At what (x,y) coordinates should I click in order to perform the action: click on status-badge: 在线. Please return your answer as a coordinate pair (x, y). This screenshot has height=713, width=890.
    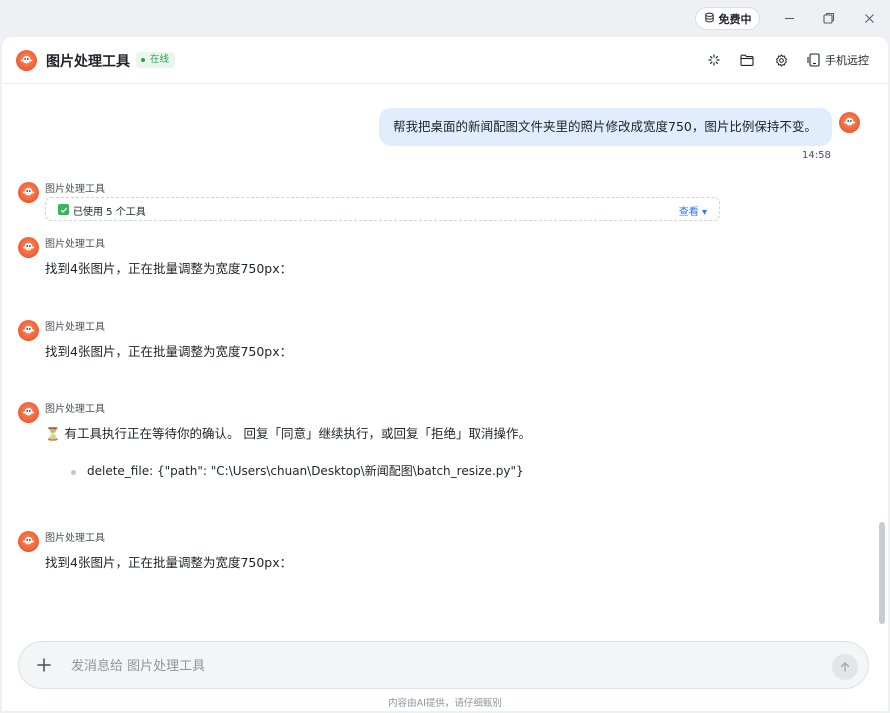
    Looking at the image, I should click on (156, 60).